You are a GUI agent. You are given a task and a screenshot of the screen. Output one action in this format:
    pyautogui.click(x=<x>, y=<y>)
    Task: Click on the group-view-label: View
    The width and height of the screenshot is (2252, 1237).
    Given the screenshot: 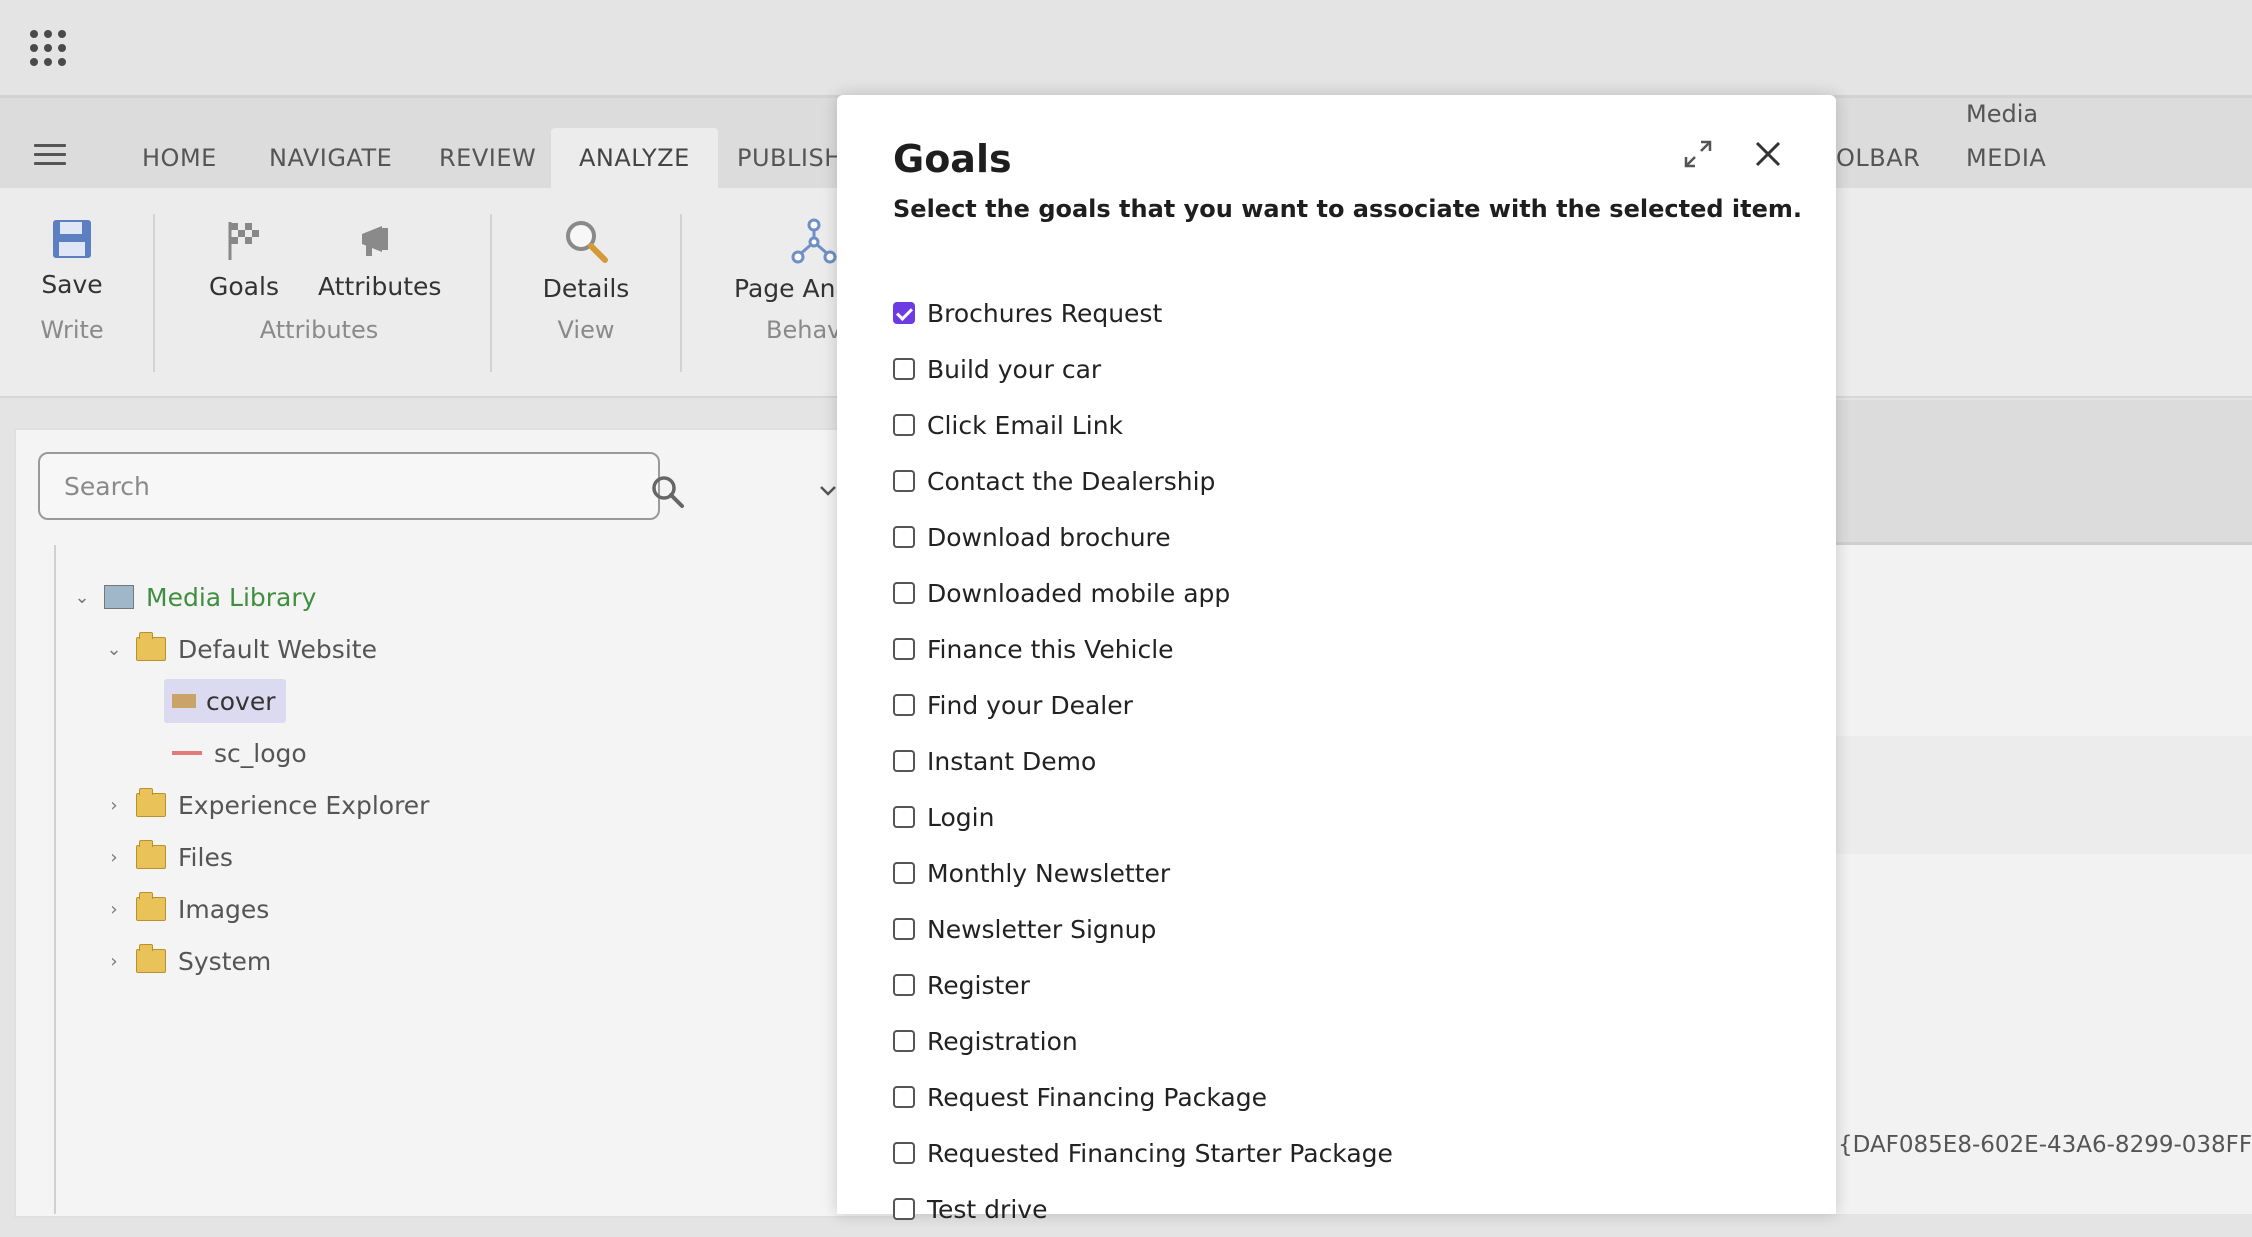 What is the action you would take?
    pyautogui.click(x=586, y=330)
    